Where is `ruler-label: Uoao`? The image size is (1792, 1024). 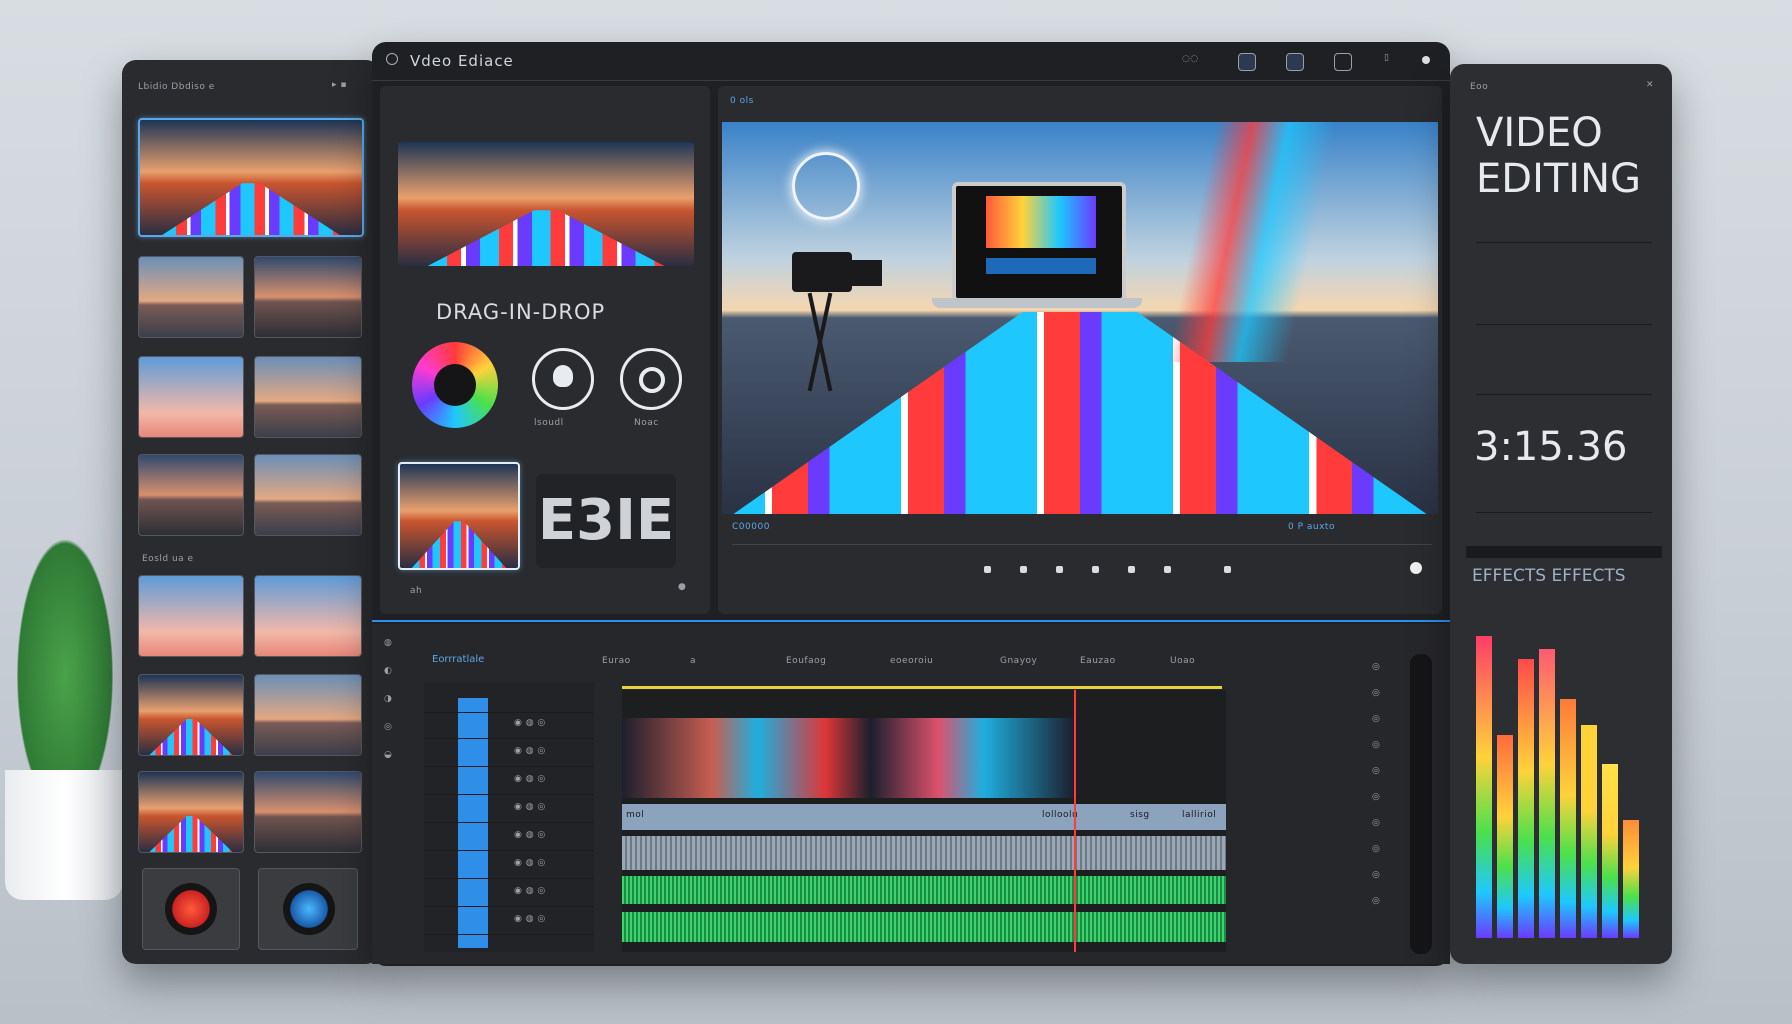
ruler-label: Uoao is located at coordinates (1183, 661).